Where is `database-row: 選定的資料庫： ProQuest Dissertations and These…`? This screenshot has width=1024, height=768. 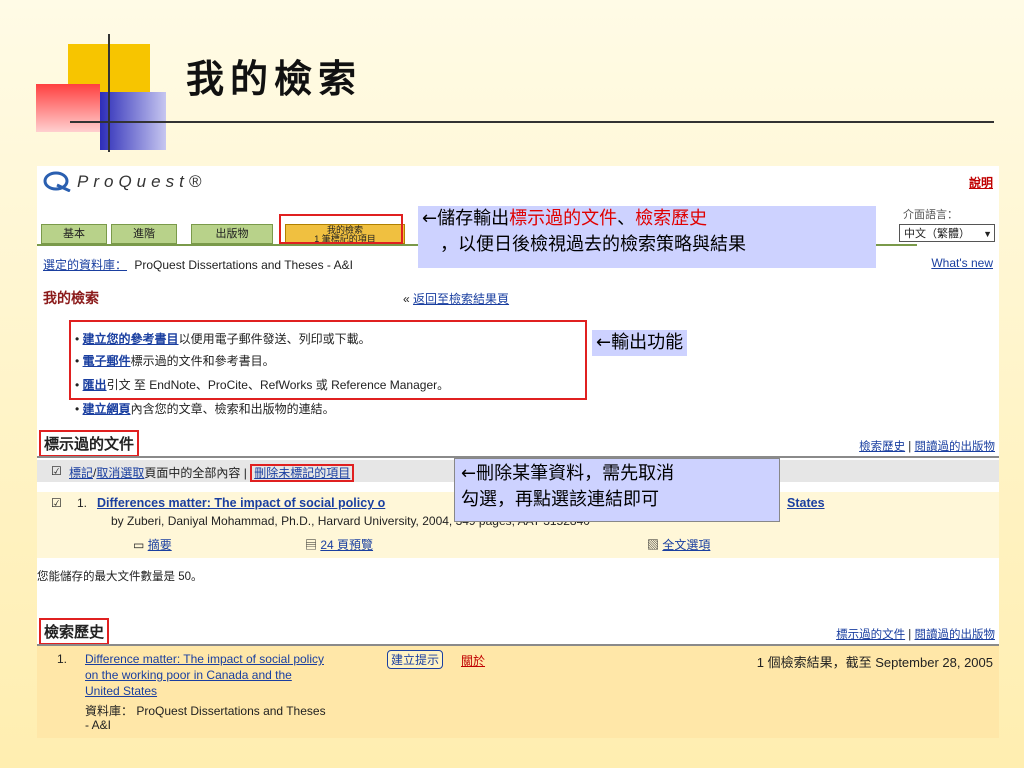 database-row: 選定的資料庫： ProQuest Dissertations and These… is located at coordinates (198, 264).